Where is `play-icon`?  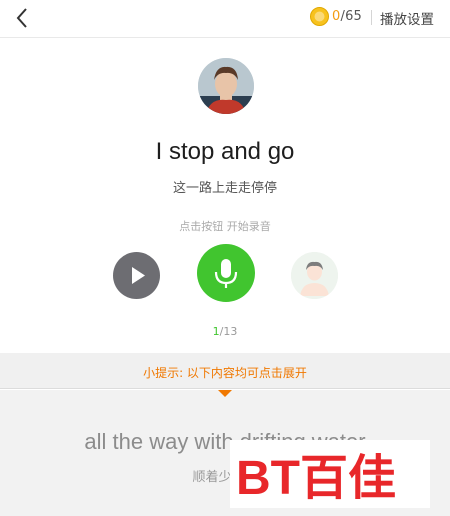
play-icon is located at coordinates (138, 275).